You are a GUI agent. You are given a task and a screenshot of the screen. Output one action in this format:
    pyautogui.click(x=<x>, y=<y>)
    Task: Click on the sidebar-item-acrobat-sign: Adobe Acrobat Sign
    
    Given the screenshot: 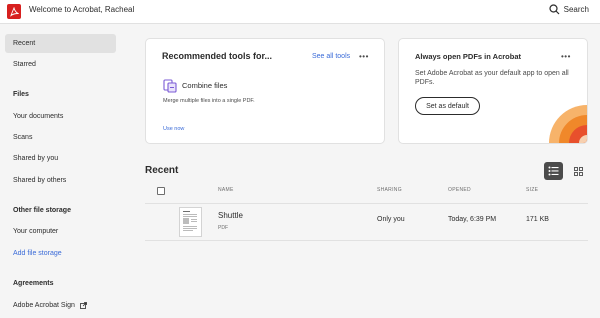 What is the action you would take?
    pyautogui.click(x=60, y=305)
    